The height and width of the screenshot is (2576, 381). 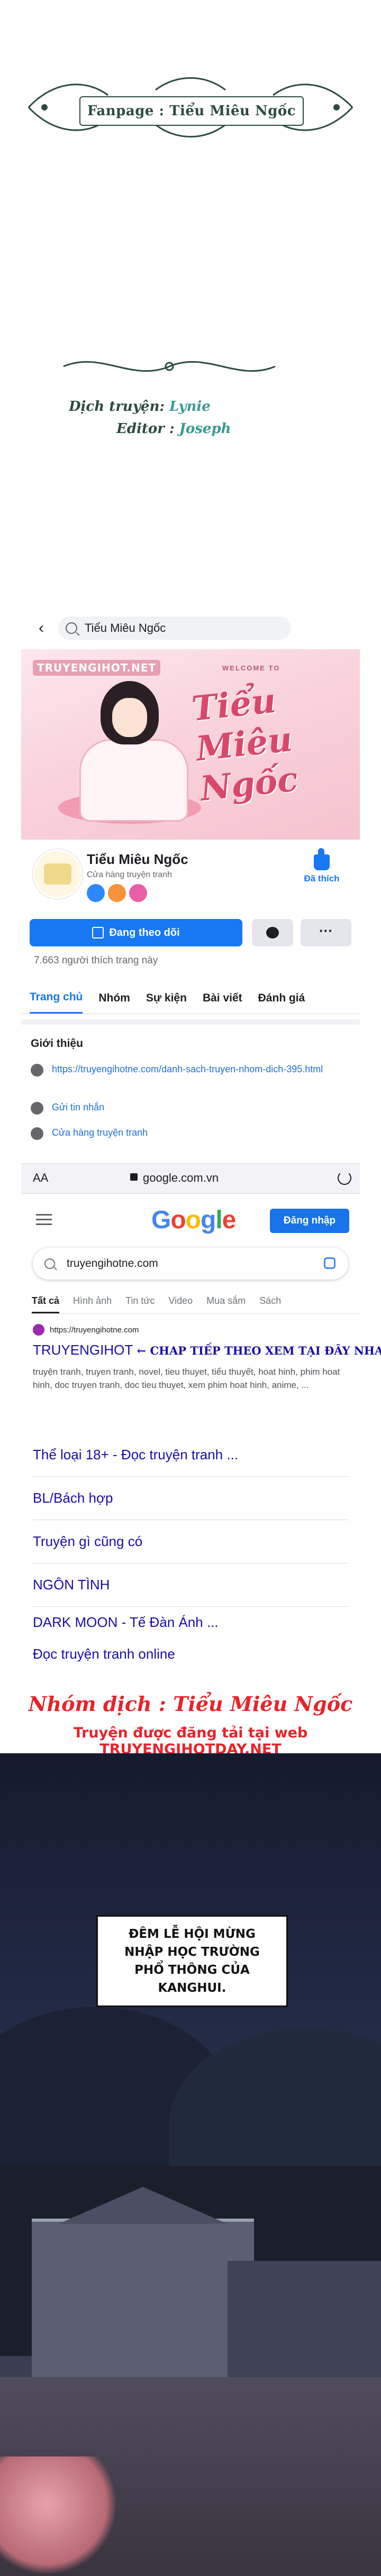 I want to click on translator-credit: Dịch truyện: Lynie, so click(x=140, y=407).